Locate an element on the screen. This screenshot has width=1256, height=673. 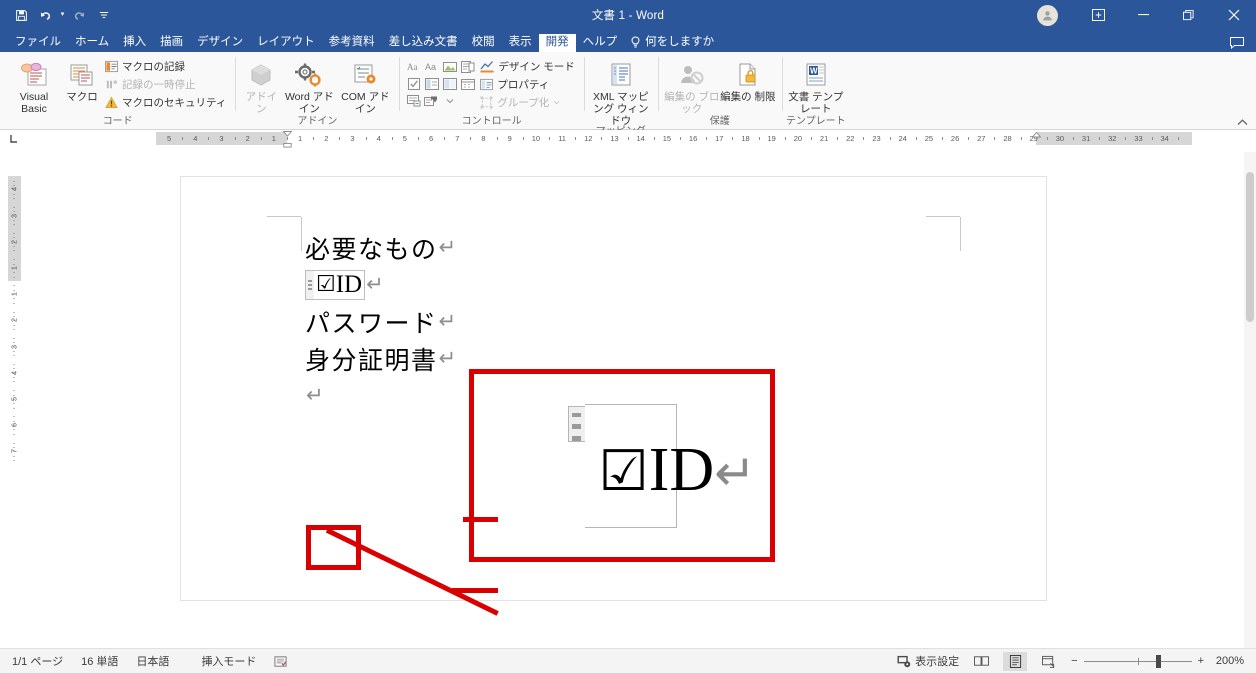
tab-home: ホーム is located at coordinates (92, 43).